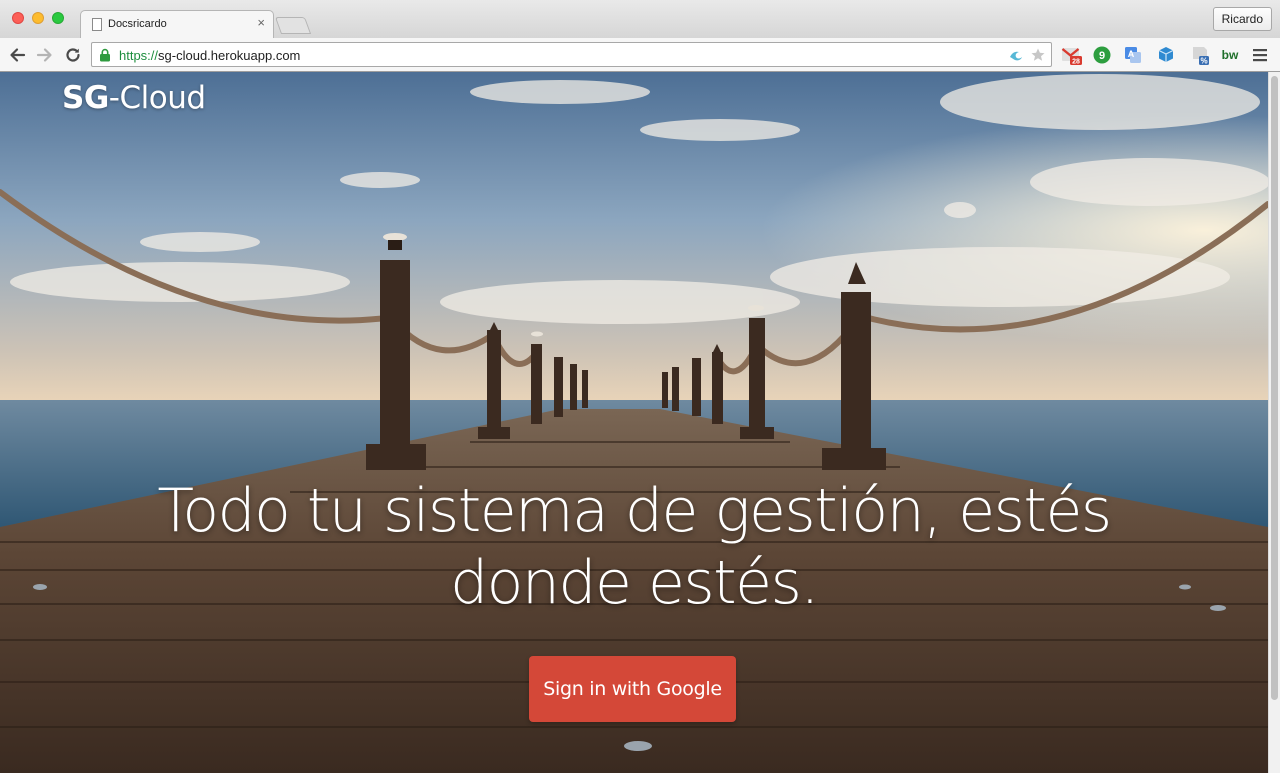 Image resolution: width=1280 pixels, height=773 pixels. What do you see at coordinates (1076, 62) in the screenshot?
I see `svg-text: 28` at bounding box center [1076, 62].